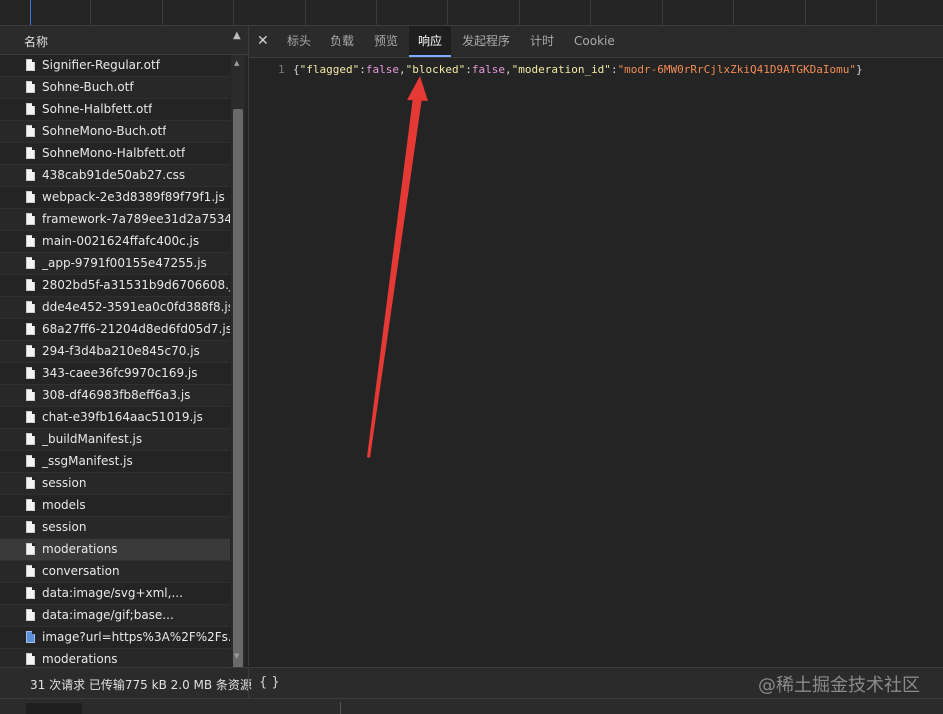  What do you see at coordinates (115, 462) in the screenshot?
I see `request-row: _ssgManifest.js` at bounding box center [115, 462].